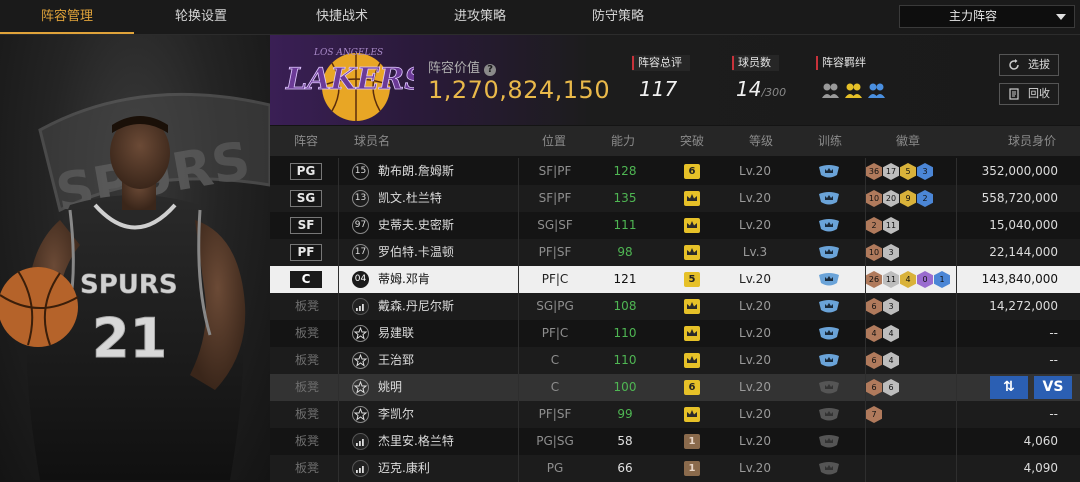 The image size is (1080, 482). What do you see at coordinates (129, 285) in the screenshot?
I see `svg-text: SPURS` at bounding box center [129, 285].